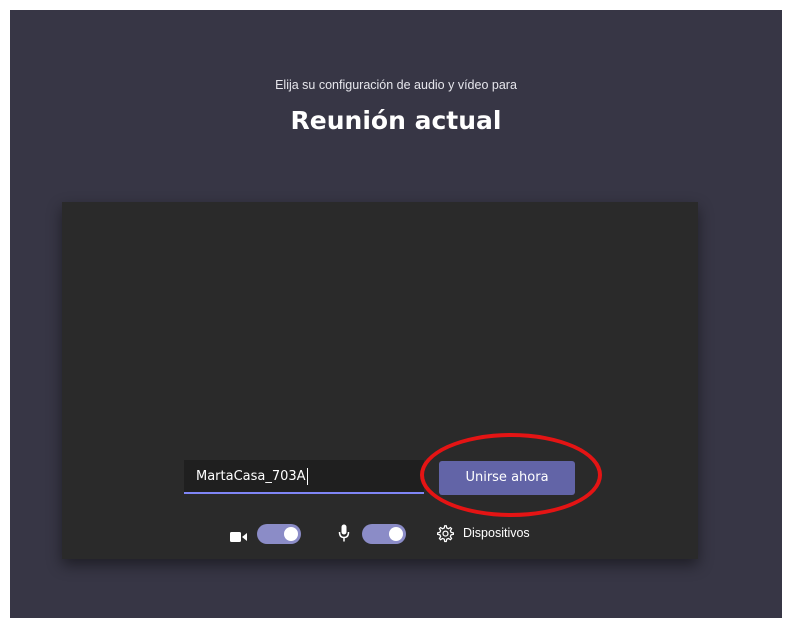  I want to click on microphone-toggle-knob, so click(396, 534).